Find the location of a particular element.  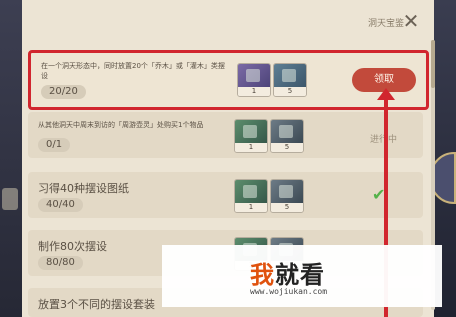

watermark-logo: 我就看 is located at coordinates (287, 272).